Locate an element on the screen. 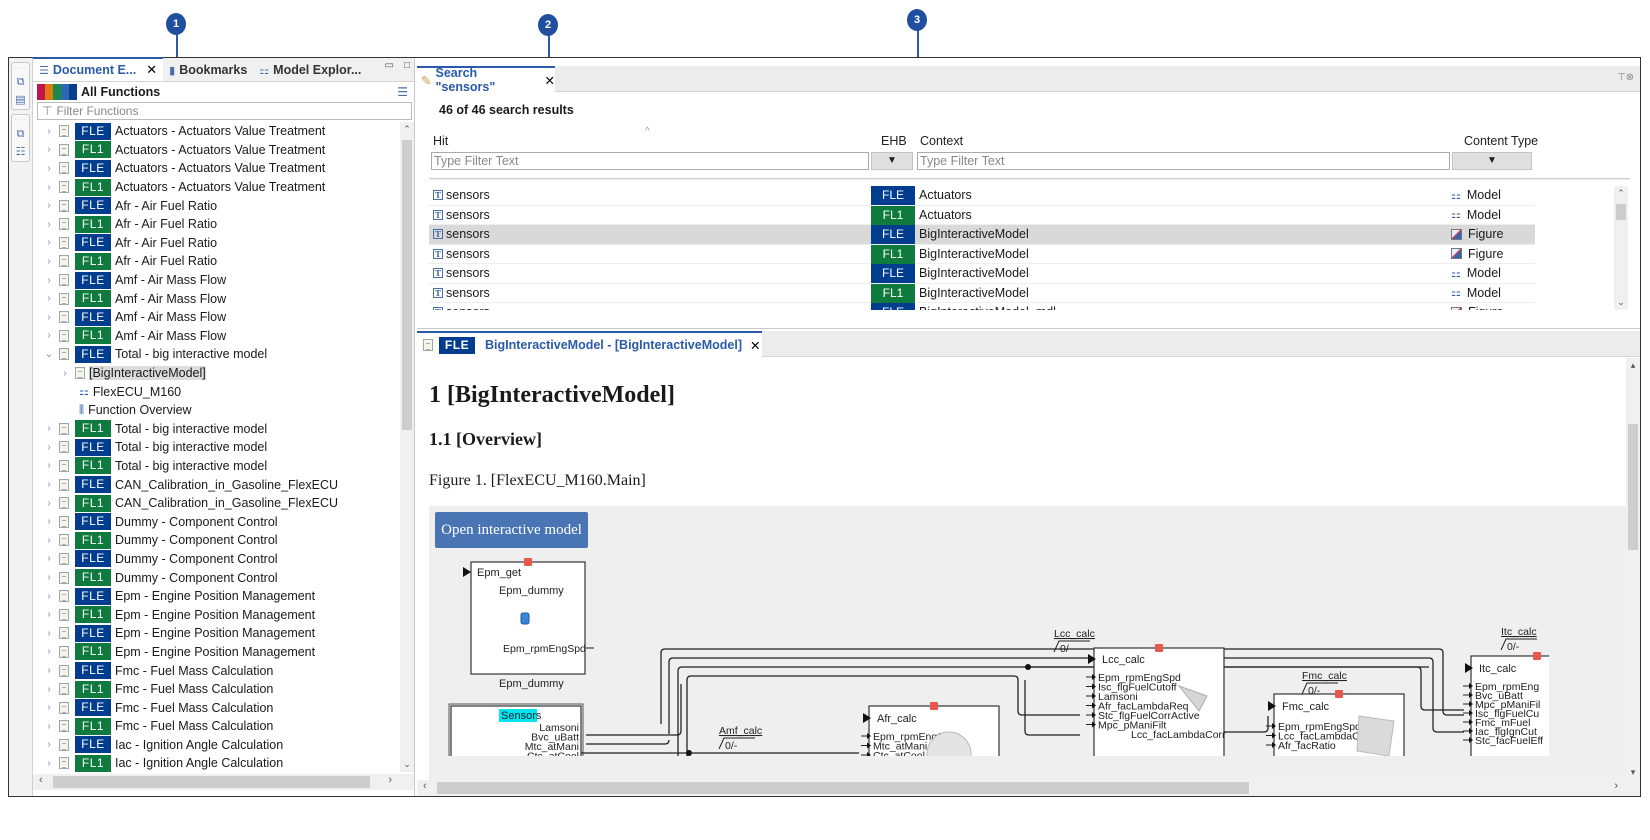  maximize-icon: □ is located at coordinates (407, 65).